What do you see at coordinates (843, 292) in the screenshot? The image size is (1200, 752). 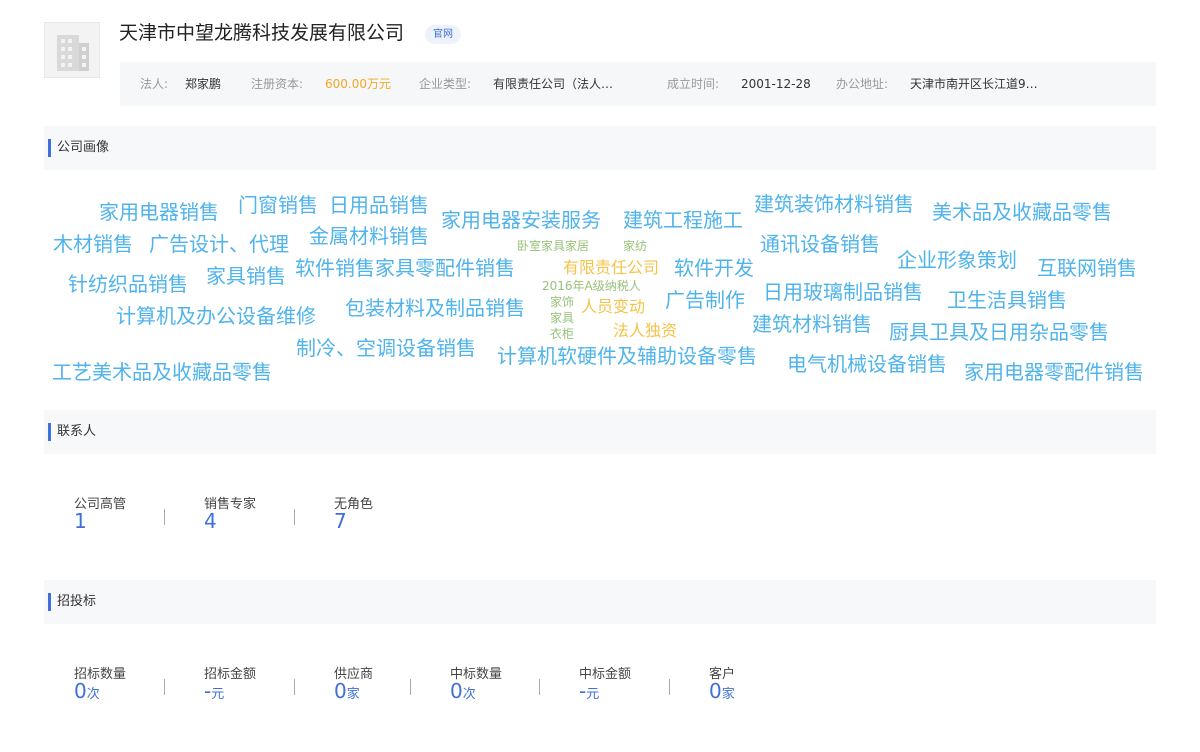 I see `tag: 日用玻璃制品销售` at bounding box center [843, 292].